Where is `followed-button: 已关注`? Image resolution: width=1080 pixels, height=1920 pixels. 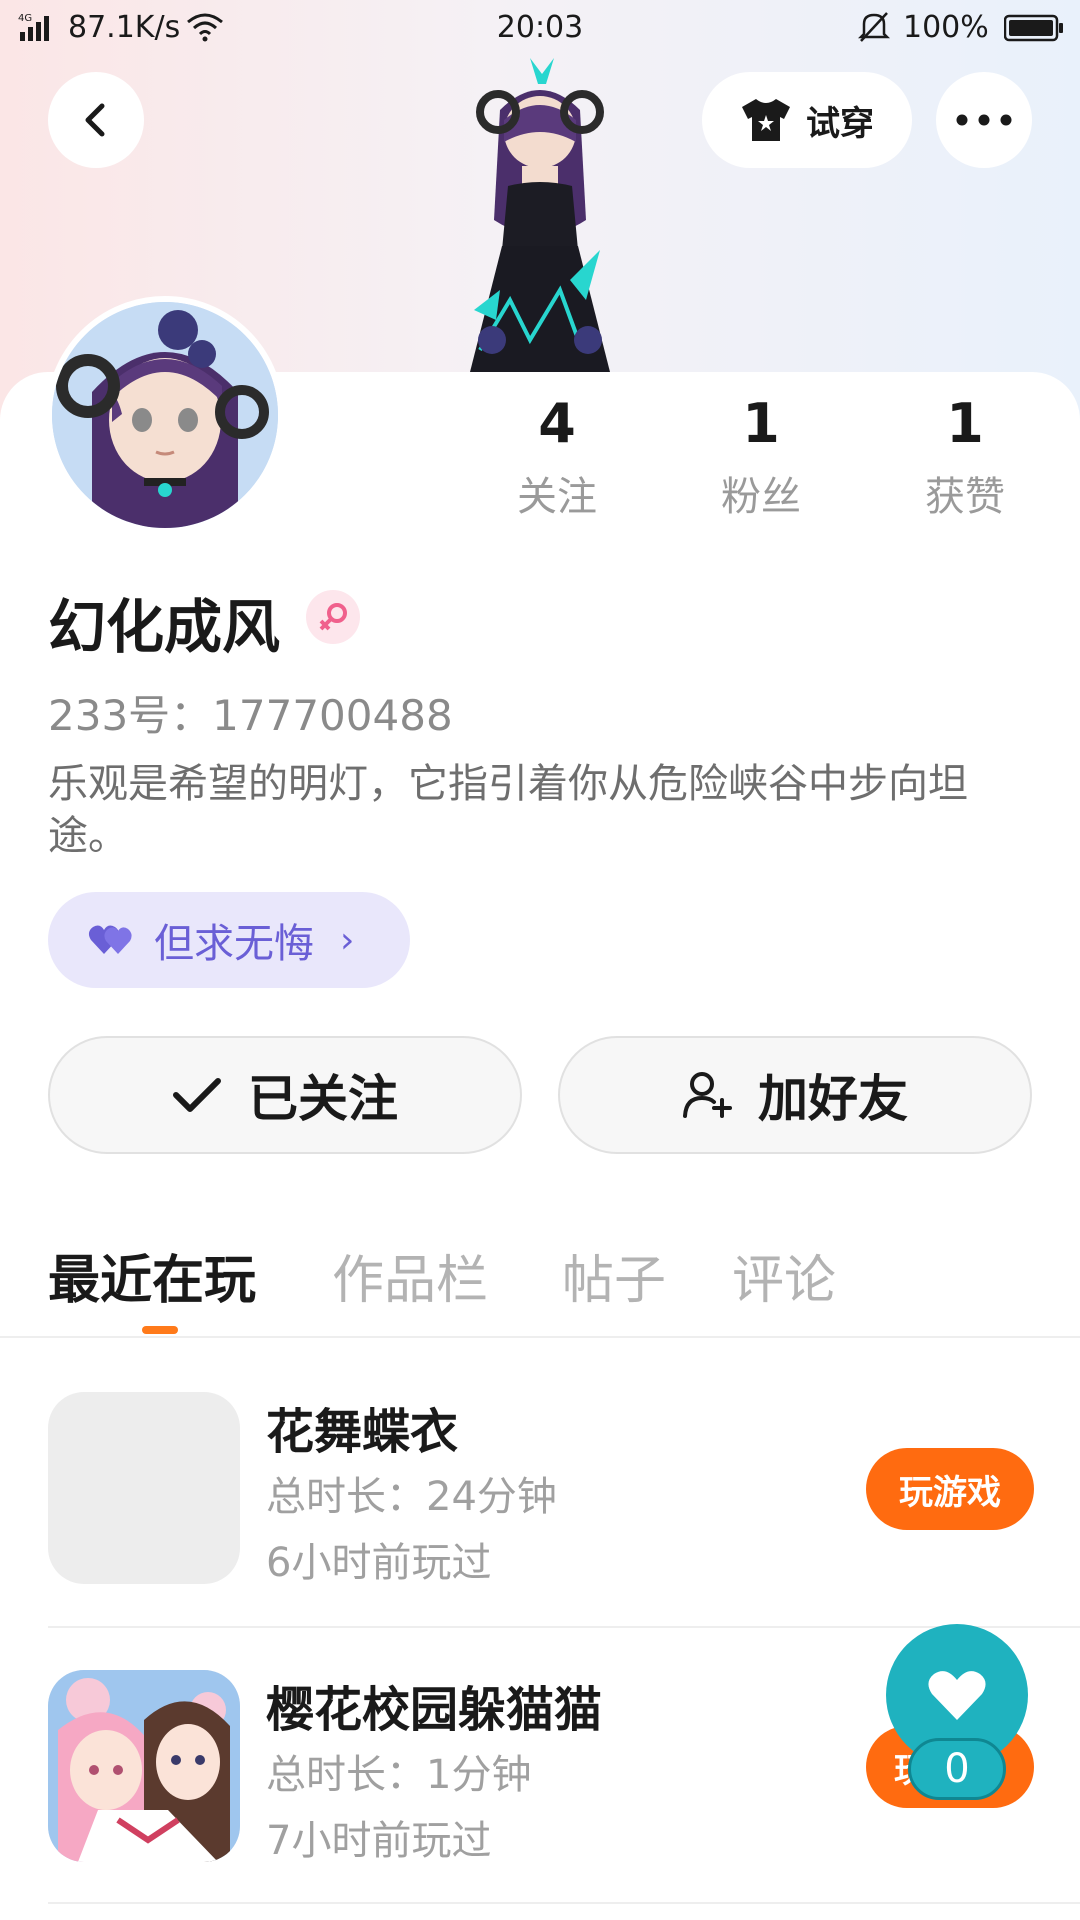 followed-button: 已关注 is located at coordinates (285, 1095).